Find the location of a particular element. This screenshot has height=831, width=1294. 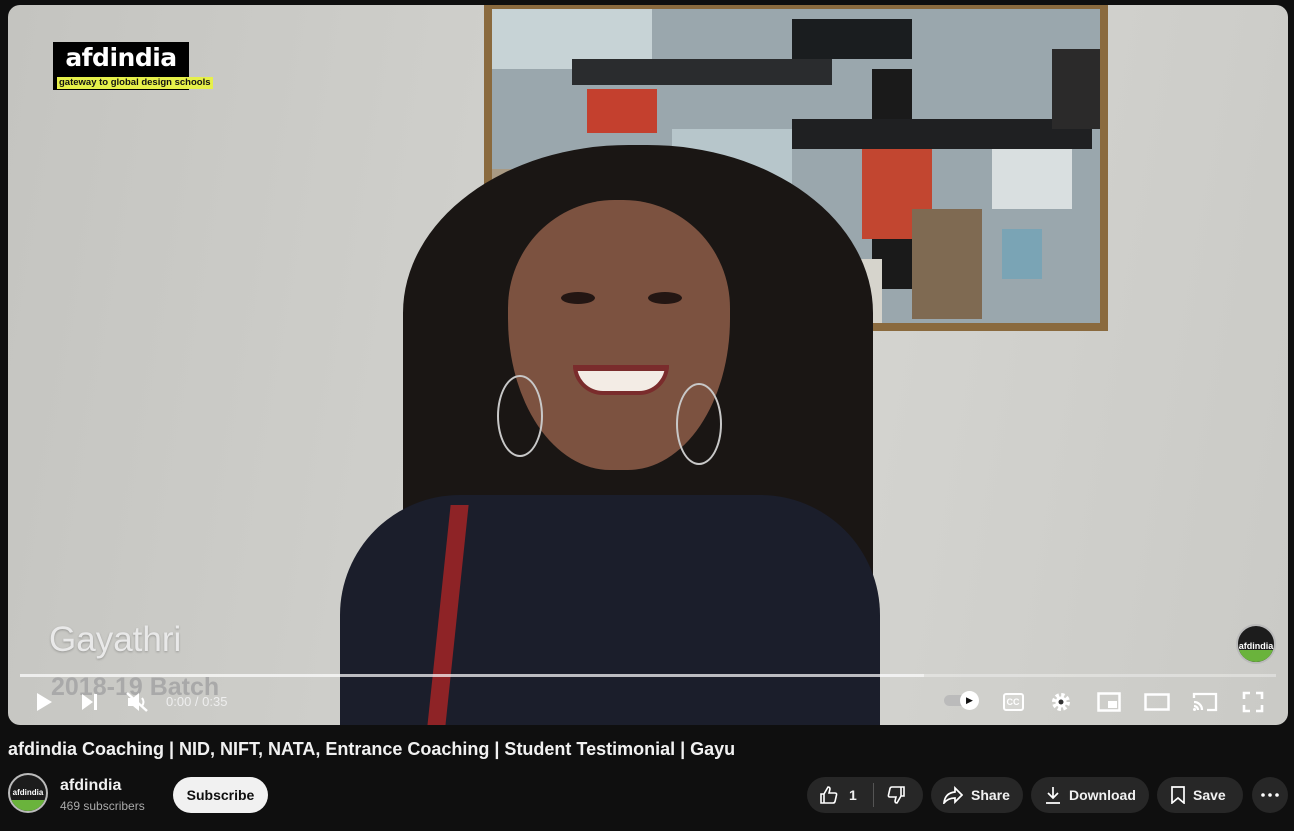

like-count: 1 is located at coordinates (853, 795).